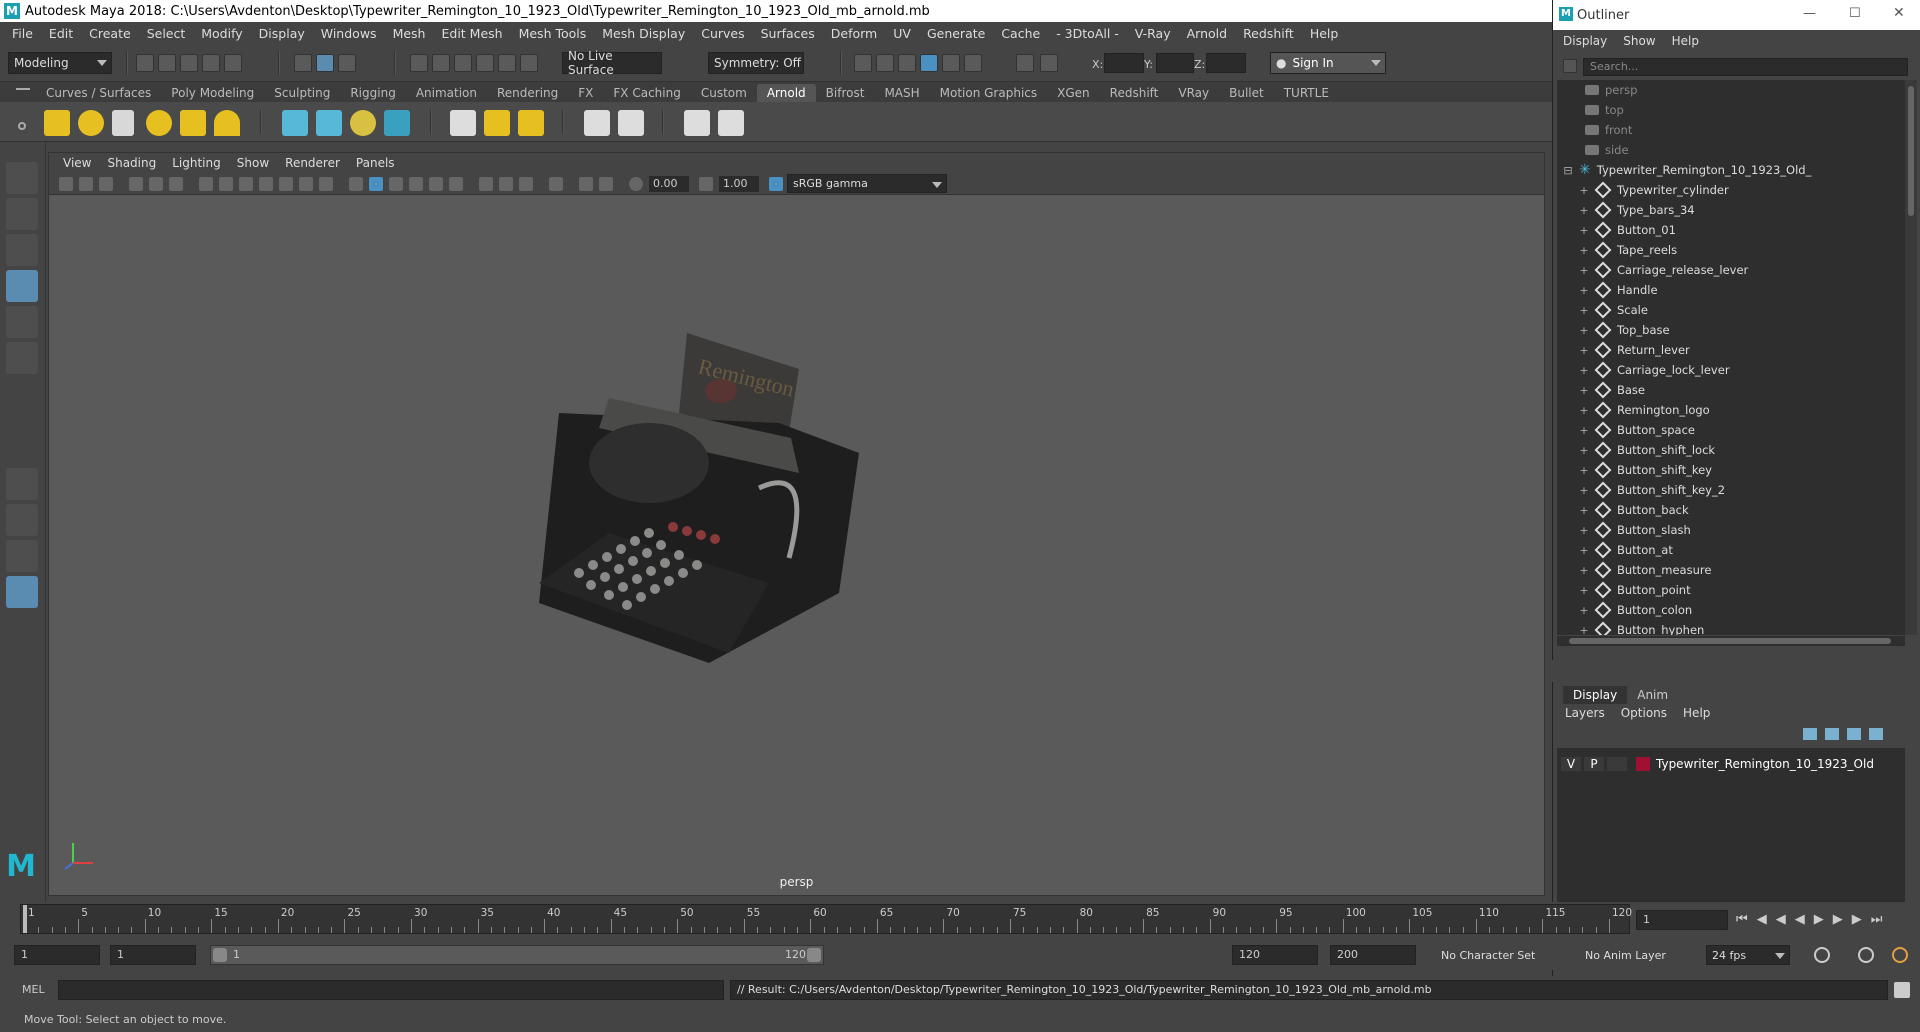 This screenshot has height=1032, width=1920. I want to click on render-settings-icon, so click(951, 63).